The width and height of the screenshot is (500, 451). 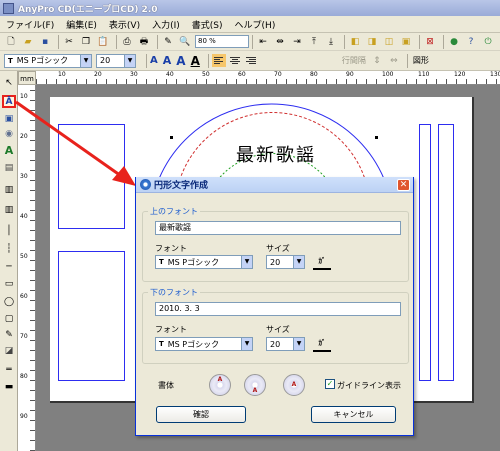 What do you see at coordinates (274, 185) in the screenshot?
I see `dialog-title-bar: 円形文字作成` at bounding box center [274, 185].